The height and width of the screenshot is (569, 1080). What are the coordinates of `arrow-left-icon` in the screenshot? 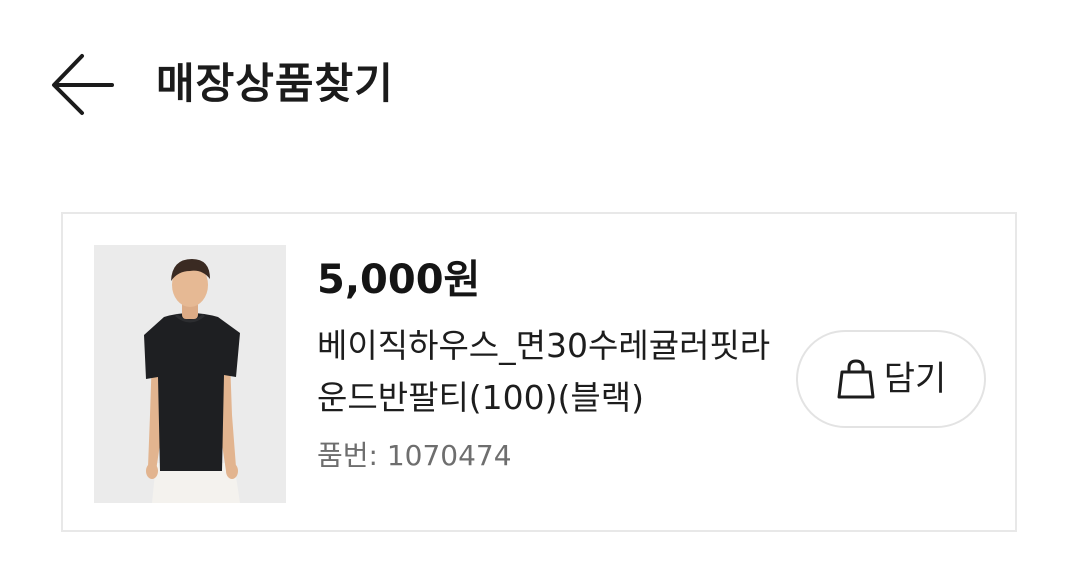 It's located at (84, 86).